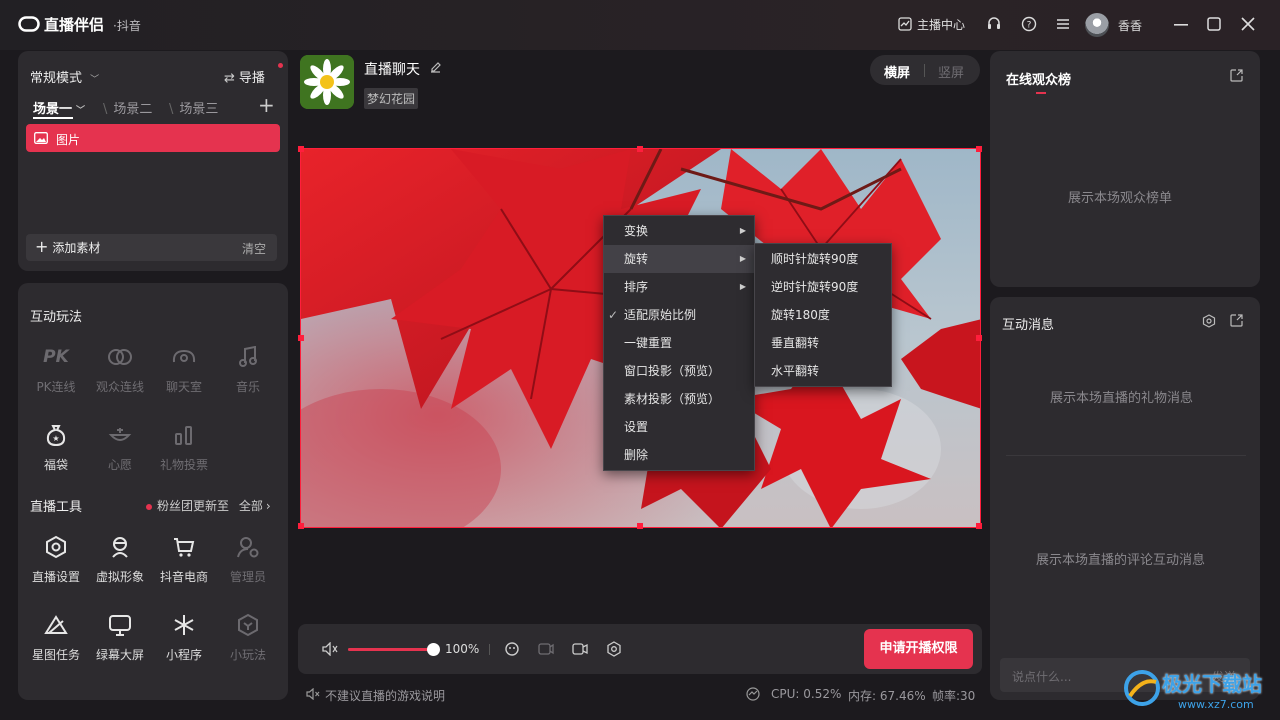  I want to click on message-settings-icon, so click(1209, 321).